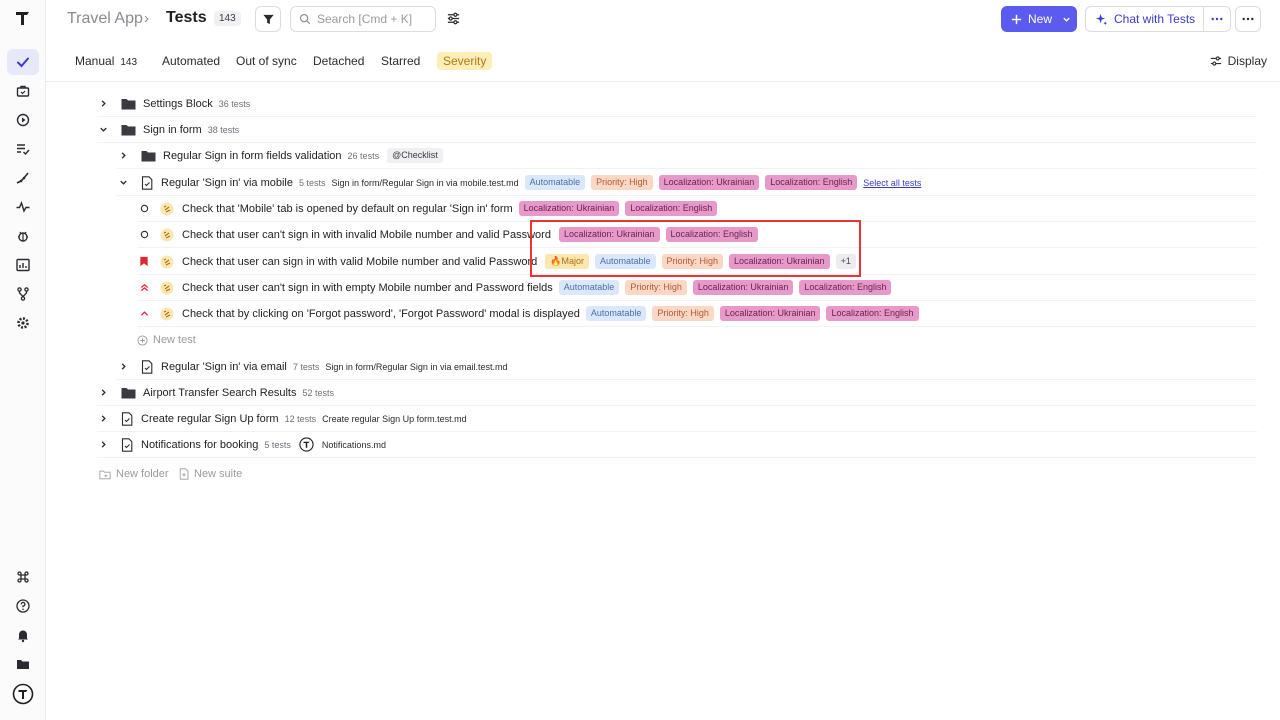 This screenshot has height=720, width=1280. I want to click on checklist-tag: @Checklist, so click(415, 155).